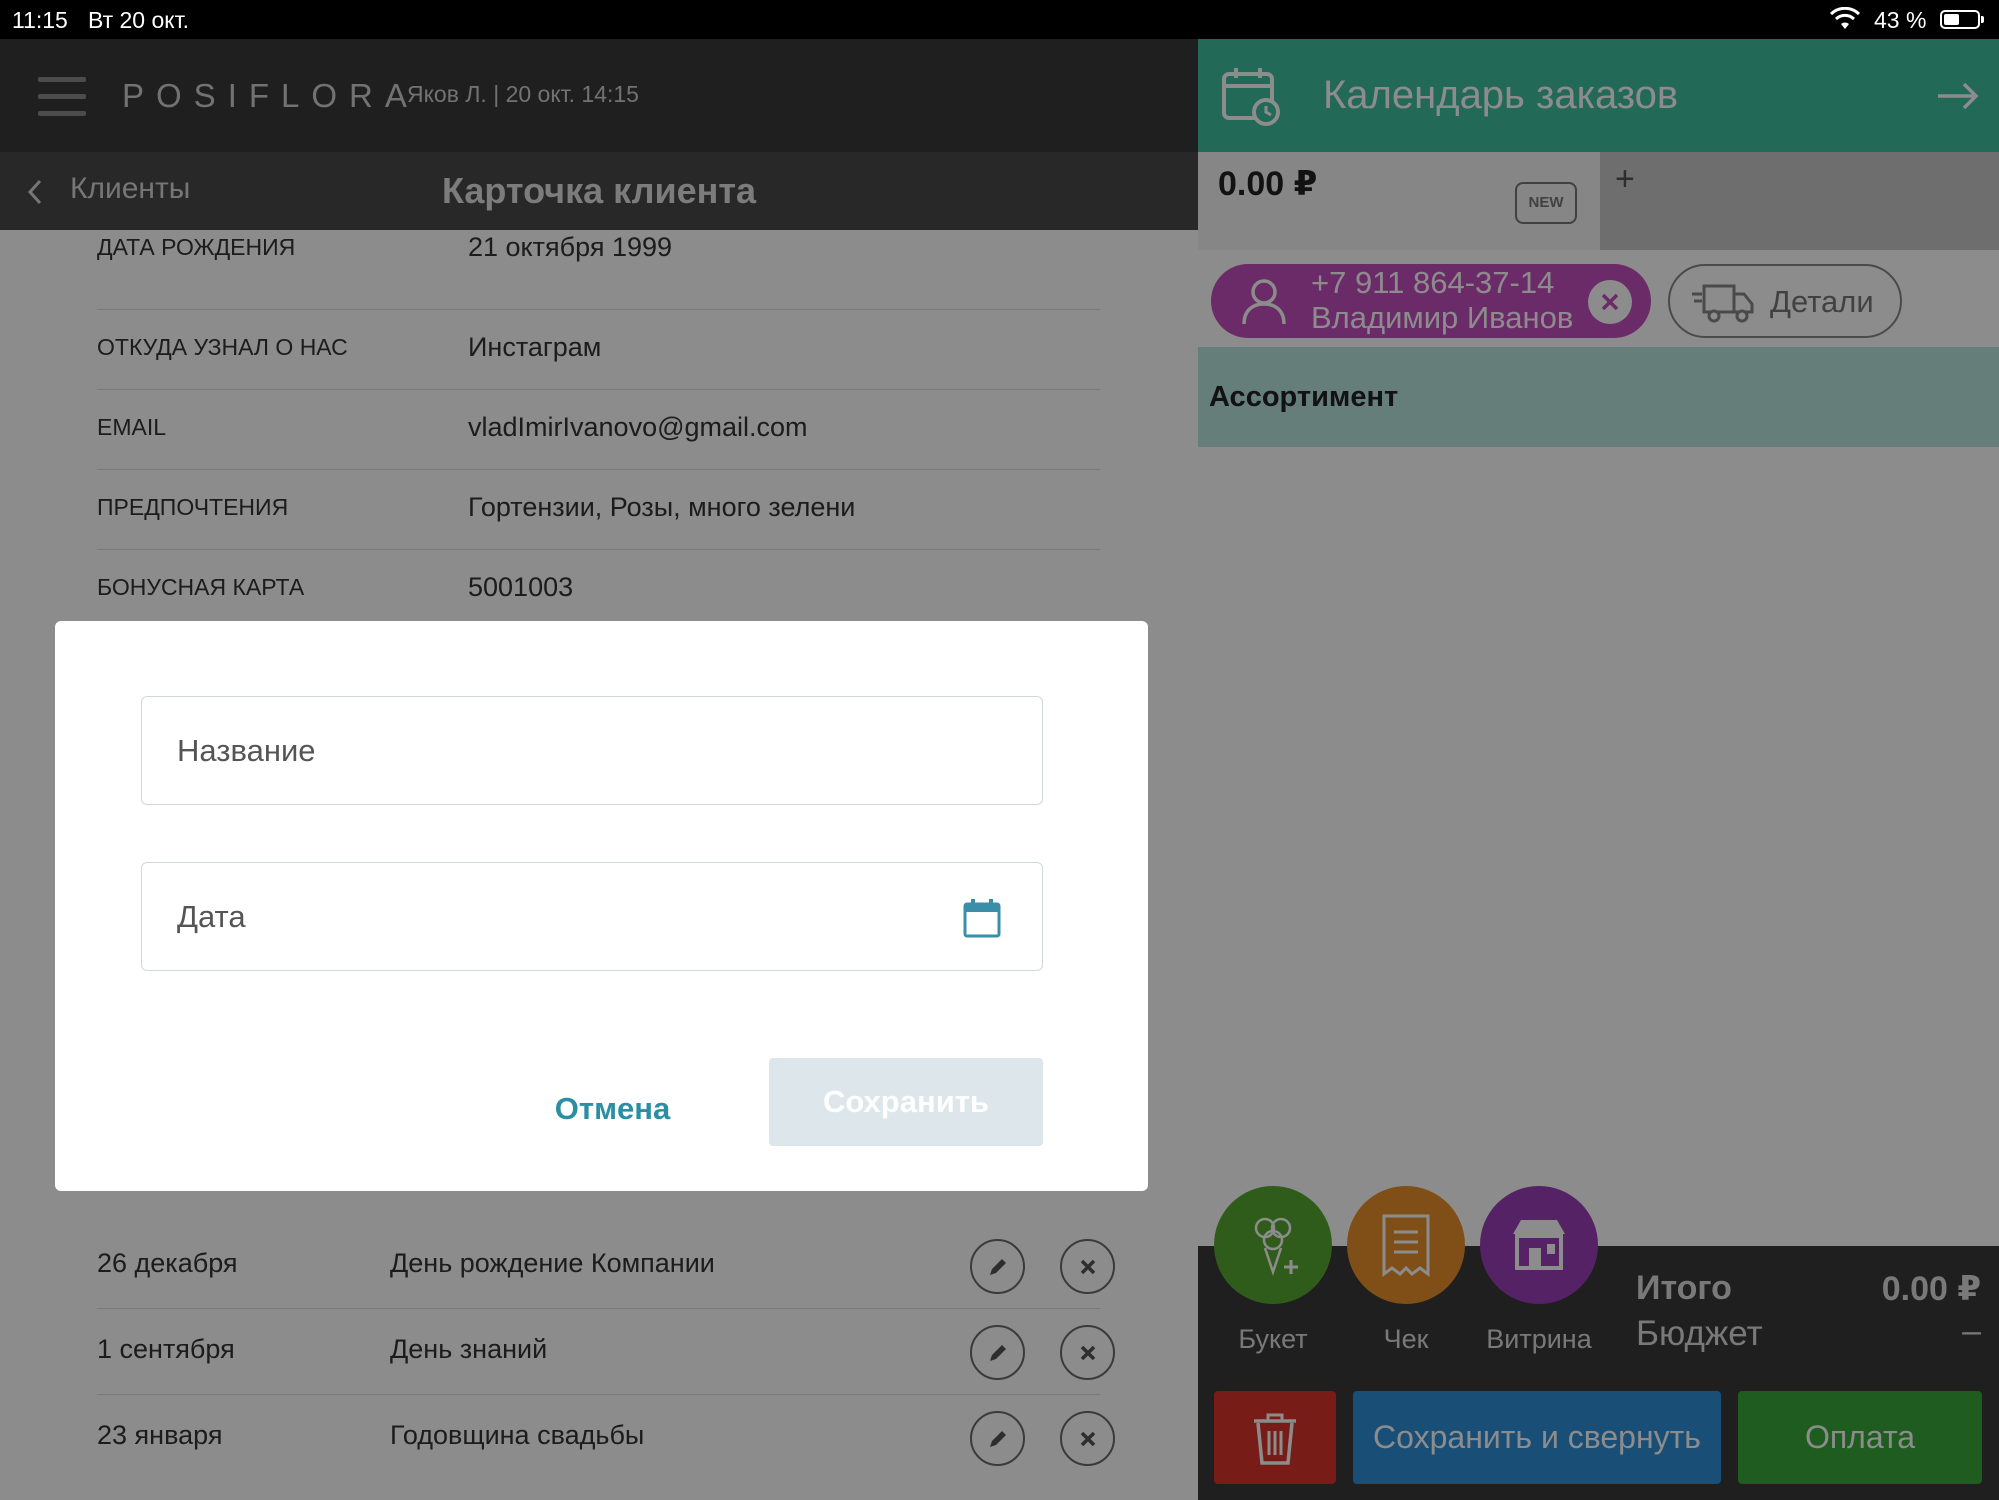  I want to click on battery-icon, so click(1962, 19).